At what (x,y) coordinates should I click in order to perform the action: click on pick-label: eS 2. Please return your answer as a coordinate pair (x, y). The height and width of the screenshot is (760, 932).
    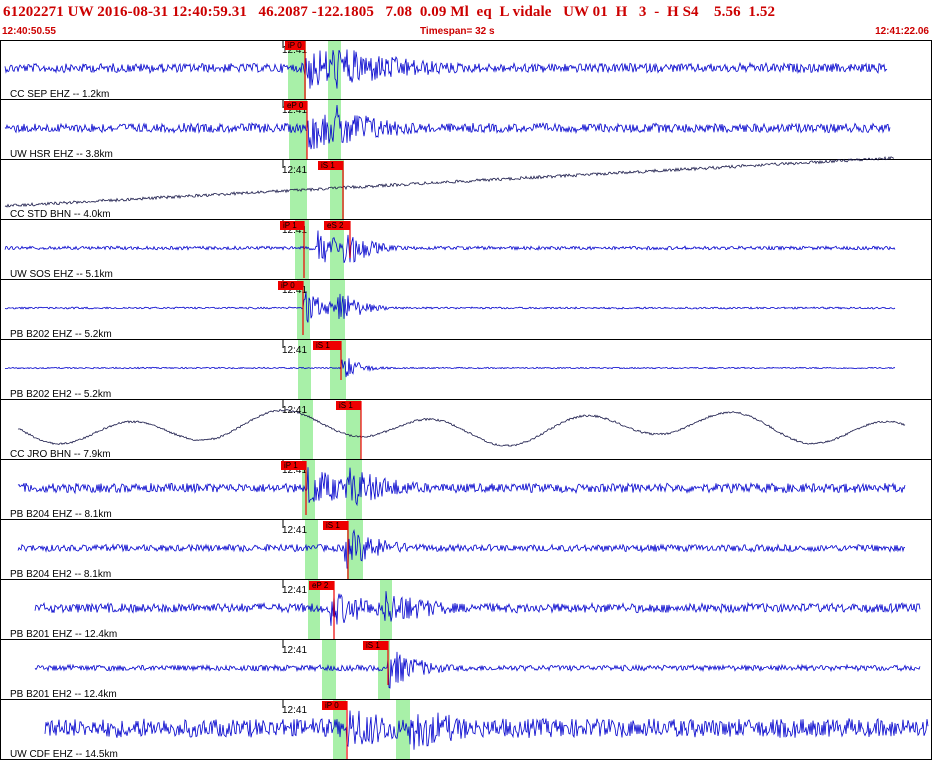
    Looking at the image, I should click on (335, 225).